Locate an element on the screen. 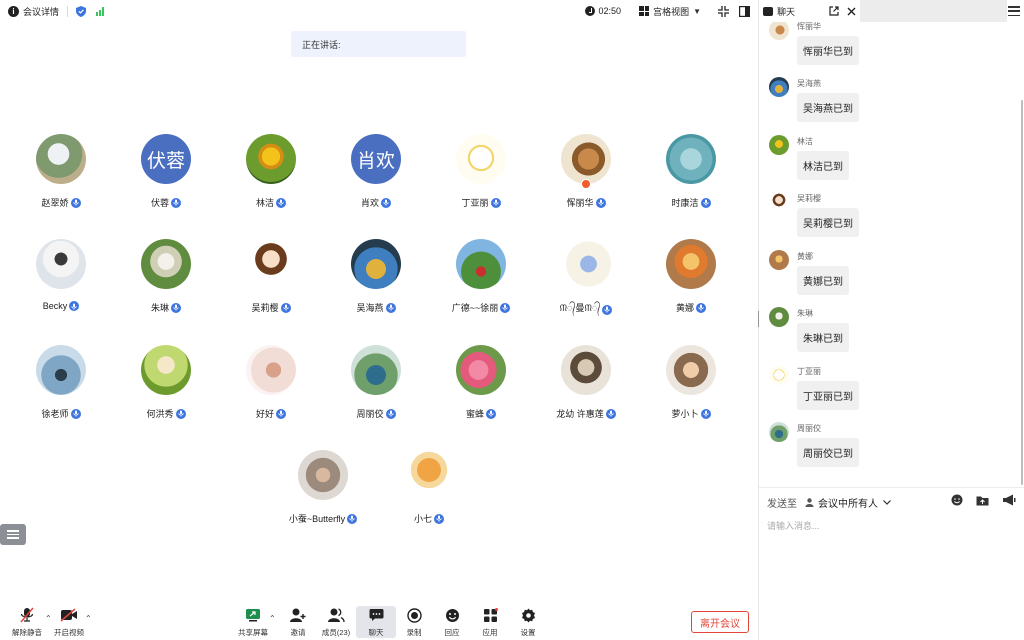 This screenshot has width=1024, height=640. participant-tile: 何洪秀 is located at coordinates (166, 382).